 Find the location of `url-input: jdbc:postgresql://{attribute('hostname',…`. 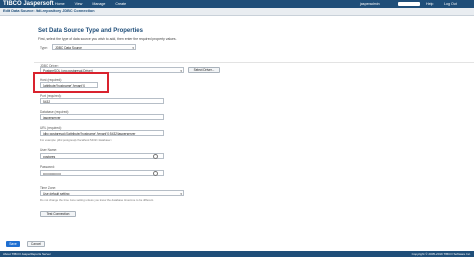

url-input: jdbc:postgresql://{attribute('hostname',… is located at coordinates (102, 133).